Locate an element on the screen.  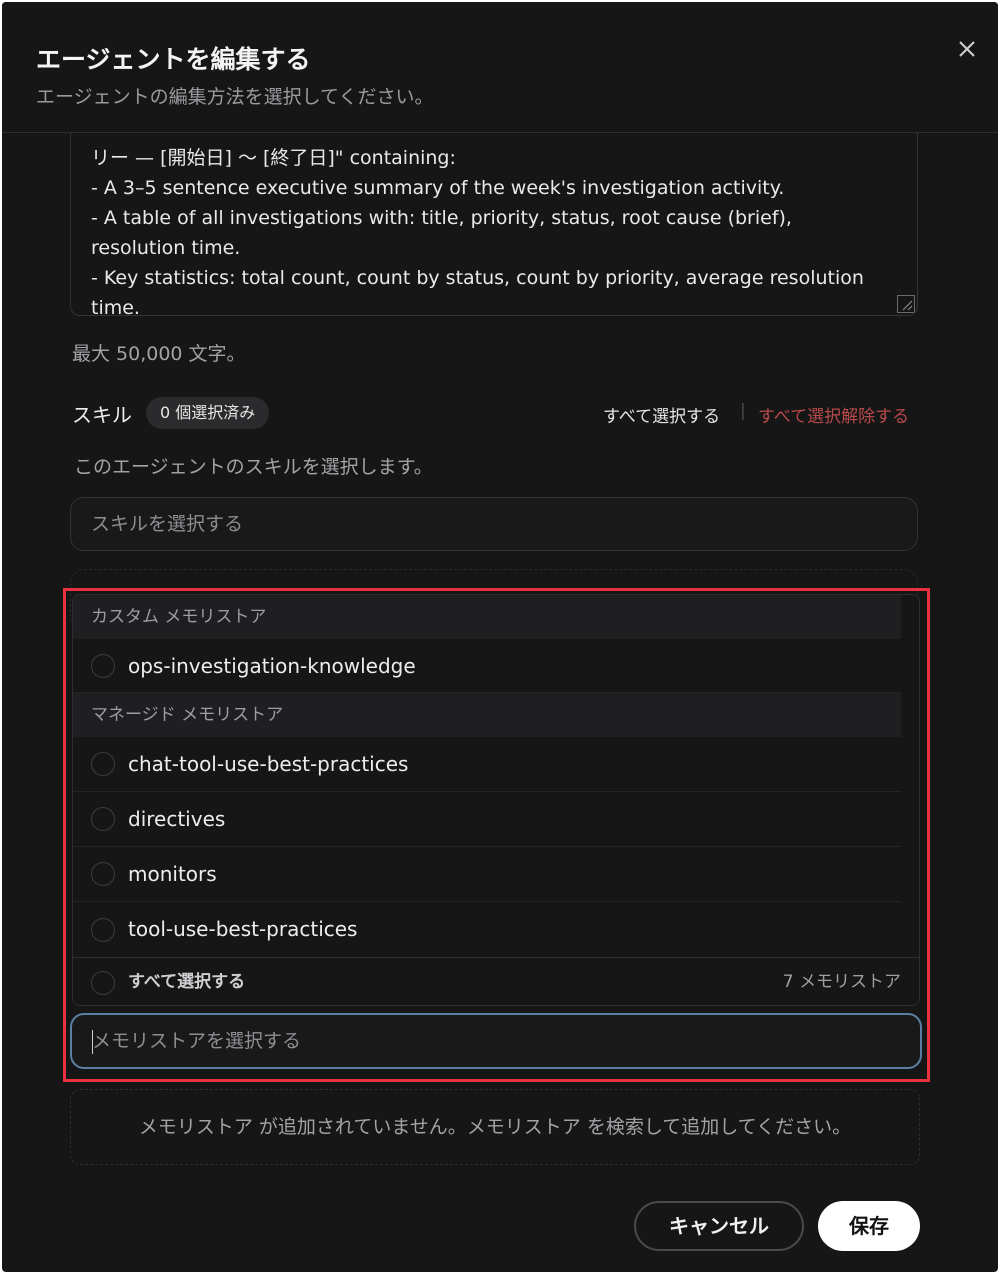
save-button: 保存 is located at coordinates (869, 1226).